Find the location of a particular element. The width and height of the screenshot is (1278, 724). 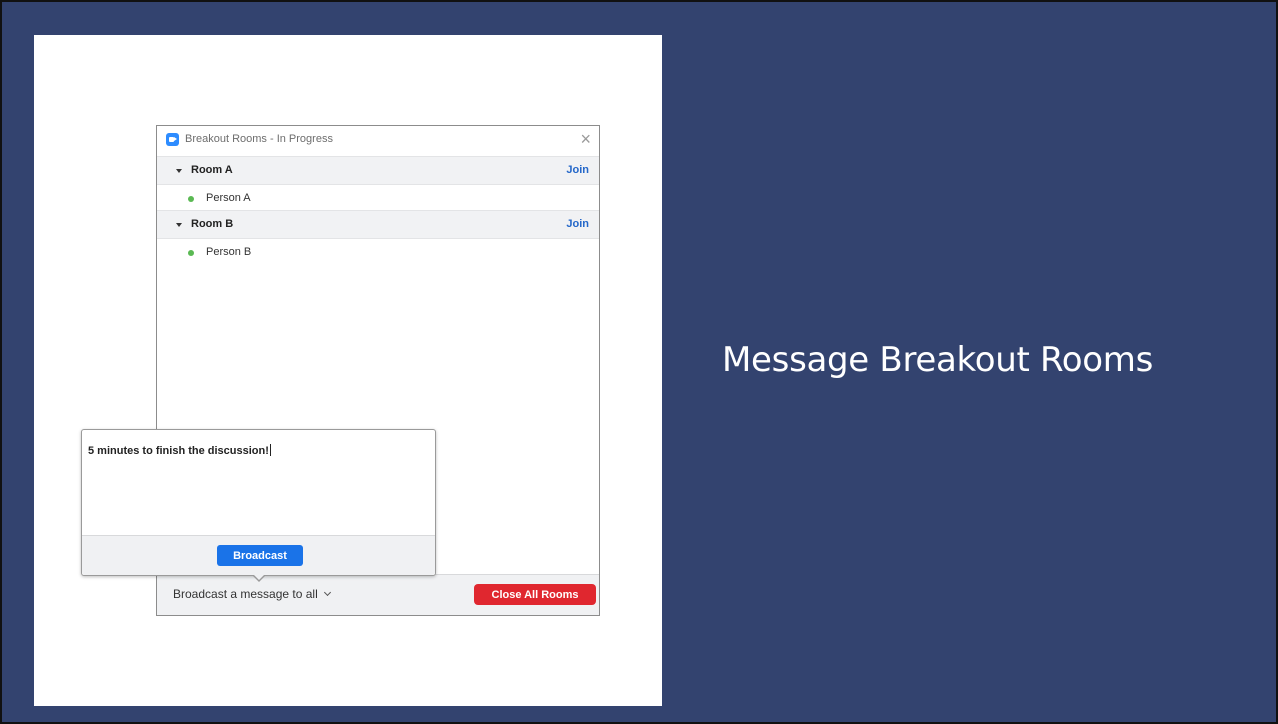

broadcast-button: Broadcast is located at coordinates (260, 555).